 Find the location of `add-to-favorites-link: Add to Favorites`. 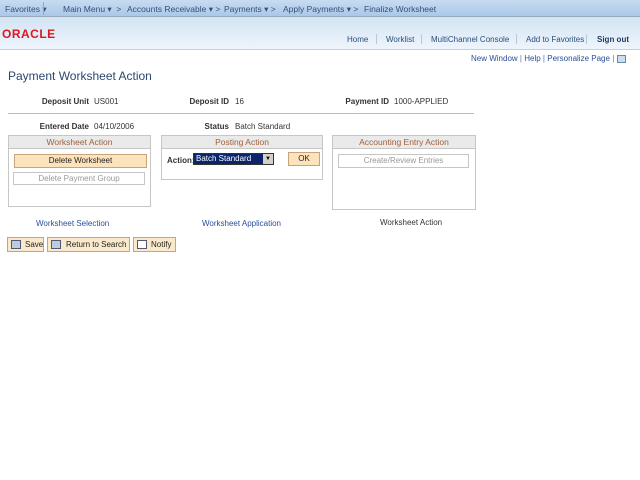

add-to-favorites-link: Add to Favorites is located at coordinates (555, 39).